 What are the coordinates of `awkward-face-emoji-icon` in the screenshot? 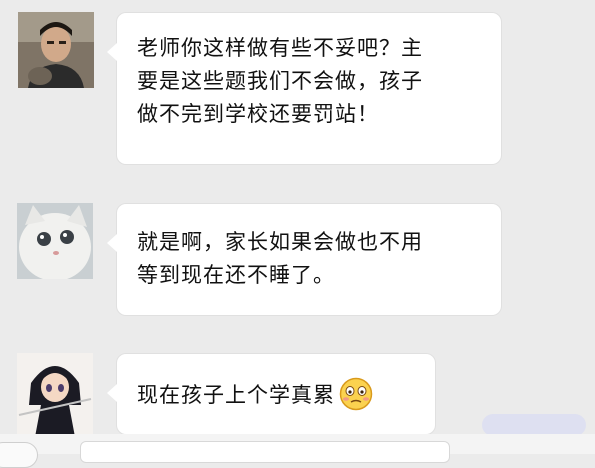 It's located at (356, 394).